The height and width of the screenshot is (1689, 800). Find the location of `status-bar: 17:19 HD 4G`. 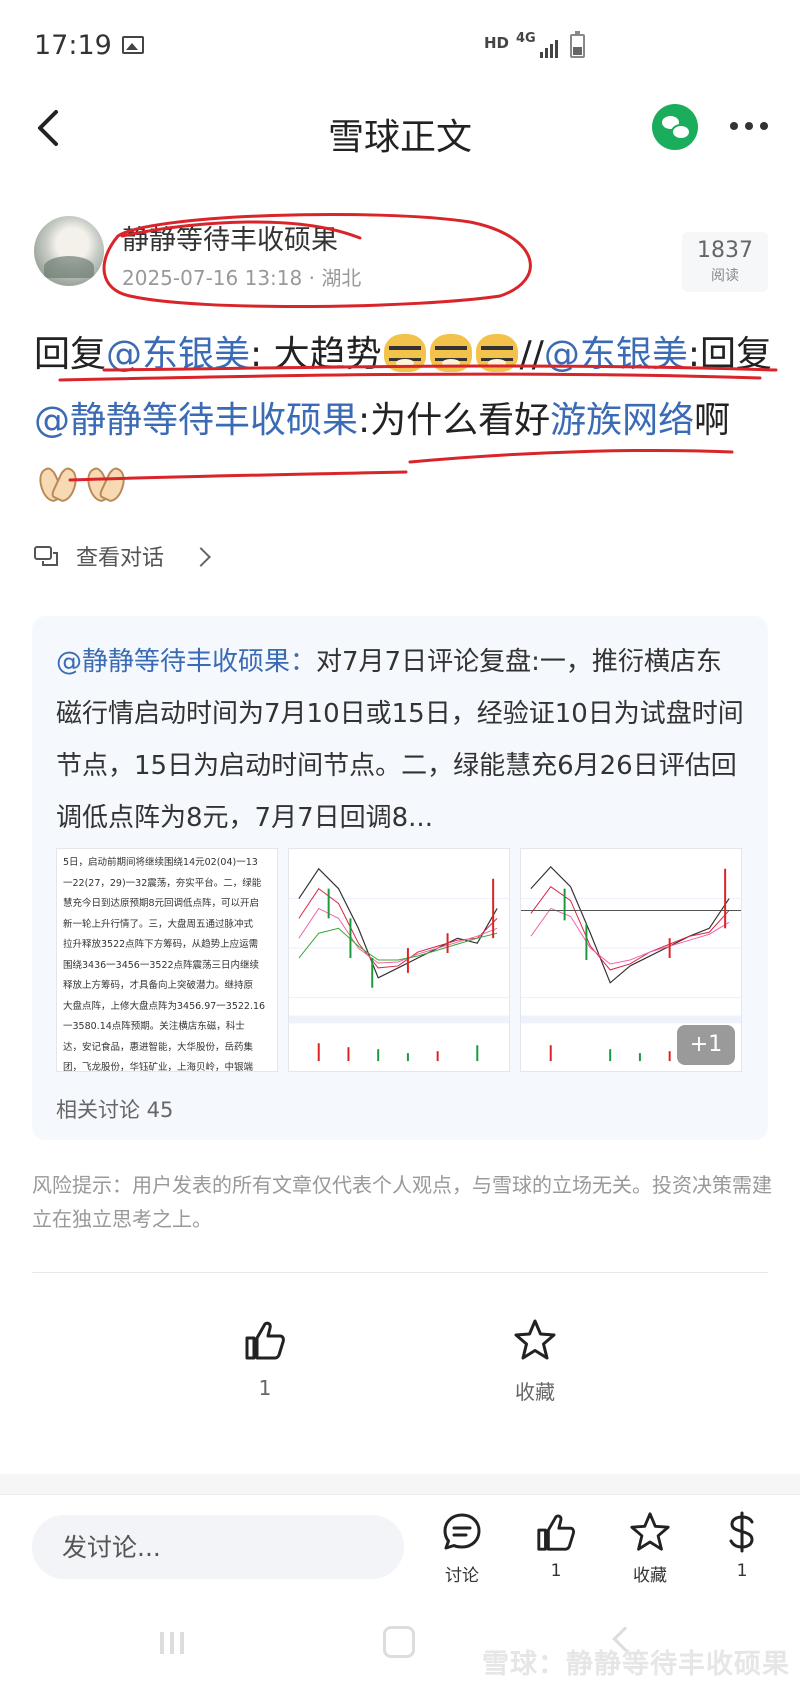

status-bar: 17:19 HD 4G is located at coordinates (400, 48).